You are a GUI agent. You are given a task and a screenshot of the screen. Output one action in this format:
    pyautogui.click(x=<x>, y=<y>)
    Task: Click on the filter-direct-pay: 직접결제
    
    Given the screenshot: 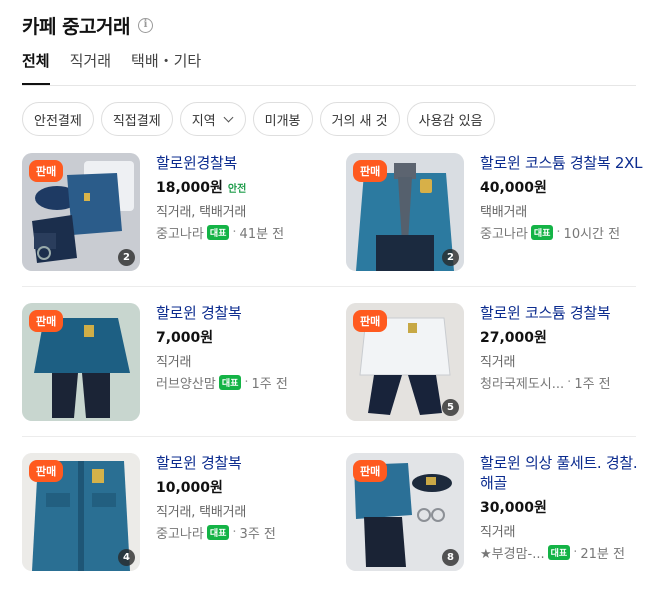 What is the action you would take?
    pyautogui.click(x=136, y=119)
    